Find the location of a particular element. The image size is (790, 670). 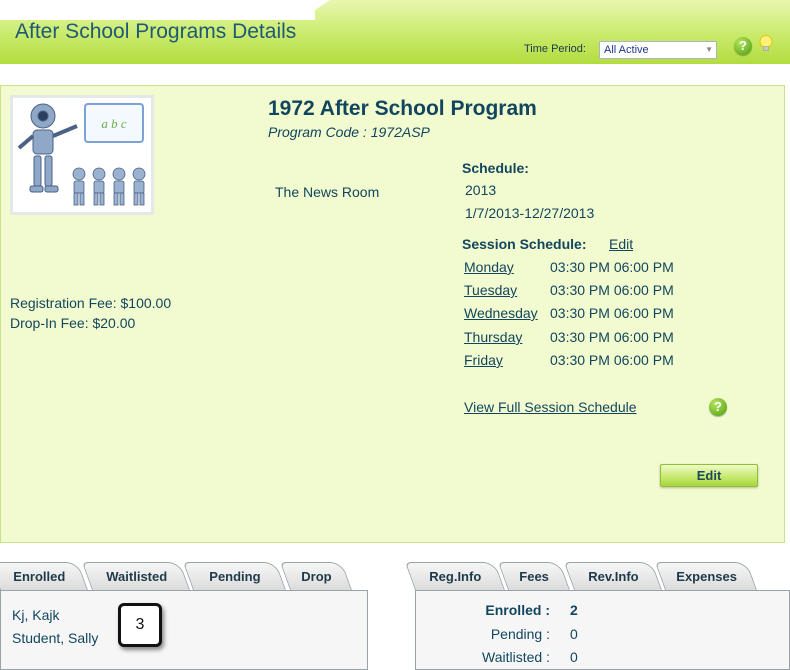

tab-label: Waitlisted is located at coordinates (136, 576).